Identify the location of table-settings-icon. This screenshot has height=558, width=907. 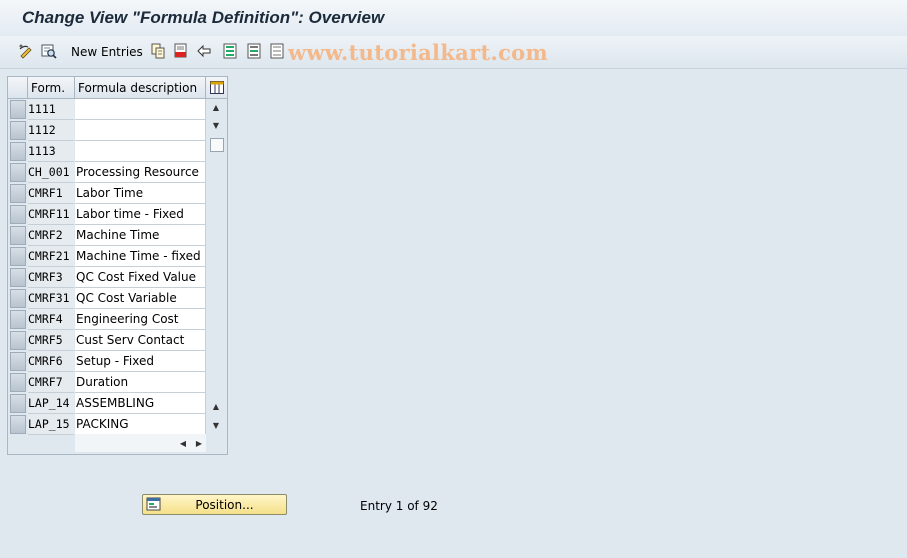
(216, 87).